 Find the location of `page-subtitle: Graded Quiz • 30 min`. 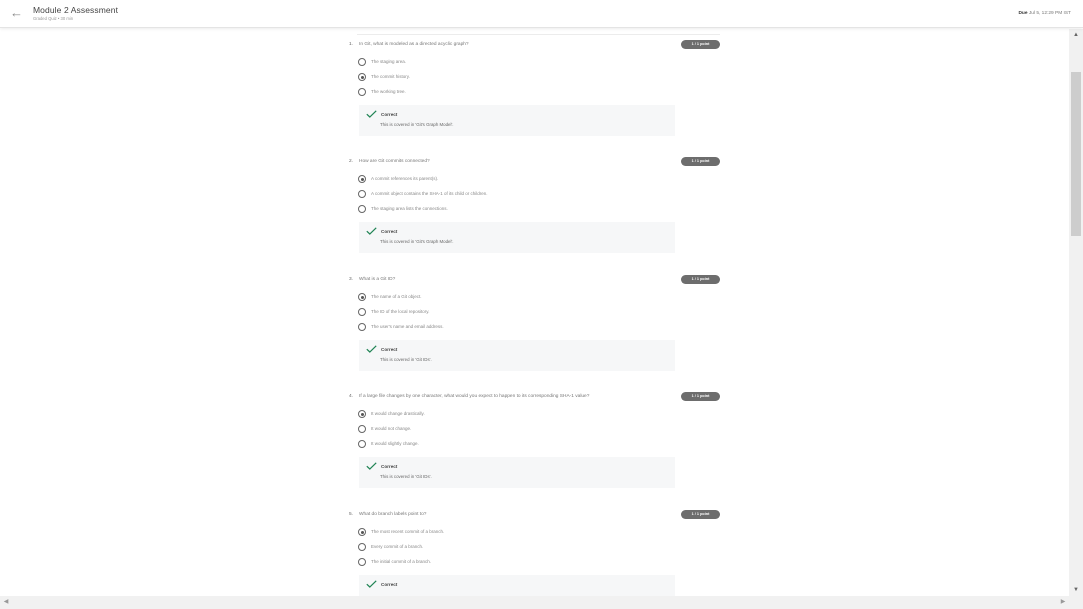

page-subtitle: Graded Quiz • 30 min is located at coordinates (53, 18).